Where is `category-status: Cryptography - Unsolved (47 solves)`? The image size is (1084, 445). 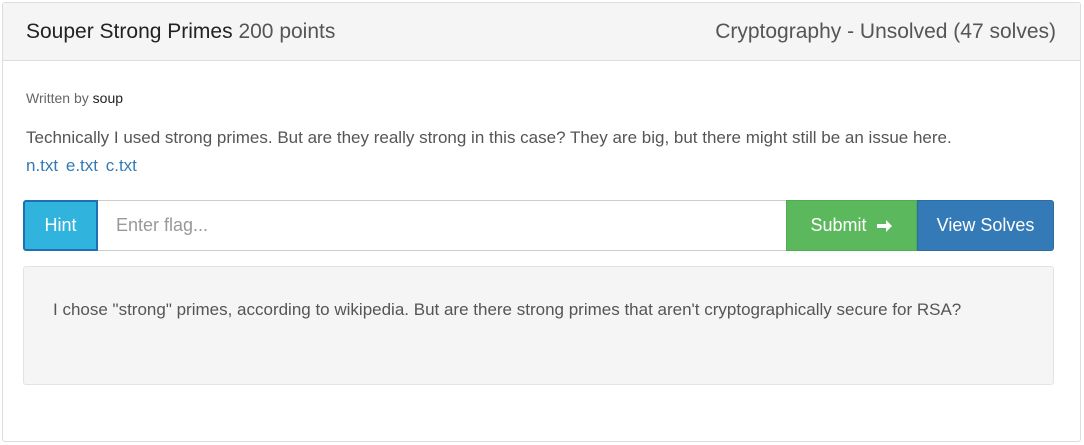 category-status: Cryptography - Unsolved (47 solves) is located at coordinates (885, 31).